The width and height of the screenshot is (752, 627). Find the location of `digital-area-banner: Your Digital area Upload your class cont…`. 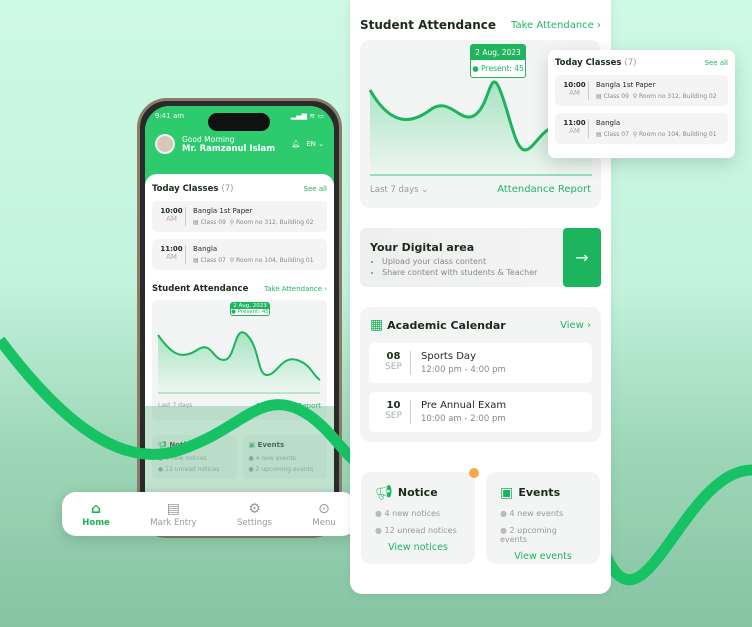

digital-area-banner: Your Digital area Upload your class cont… is located at coordinates (480, 257).